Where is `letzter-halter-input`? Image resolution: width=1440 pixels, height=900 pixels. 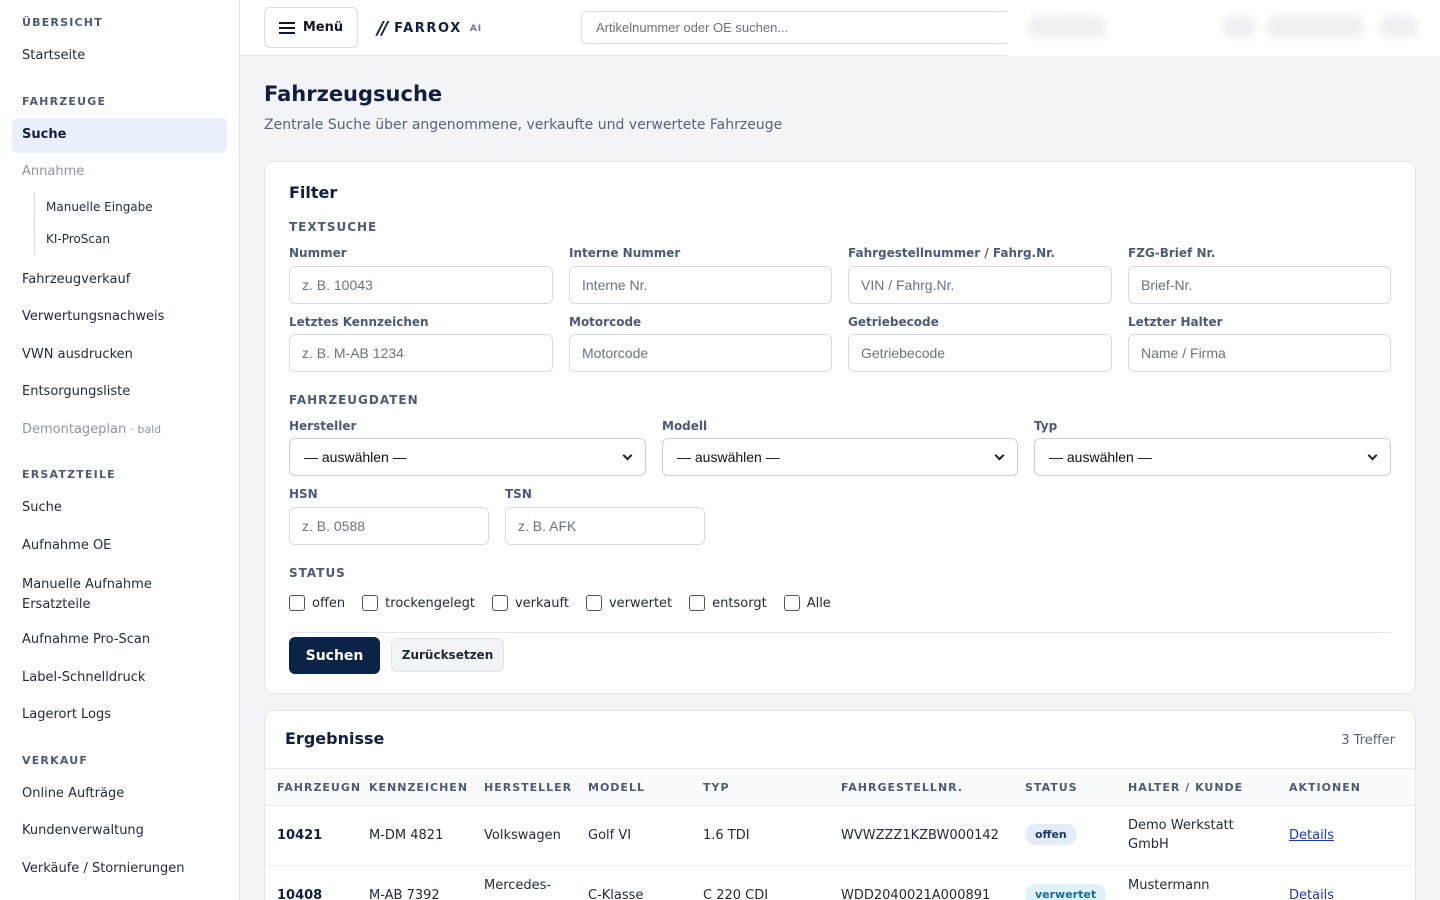 letzter-halter-input is located at coordinates (1259, 353).